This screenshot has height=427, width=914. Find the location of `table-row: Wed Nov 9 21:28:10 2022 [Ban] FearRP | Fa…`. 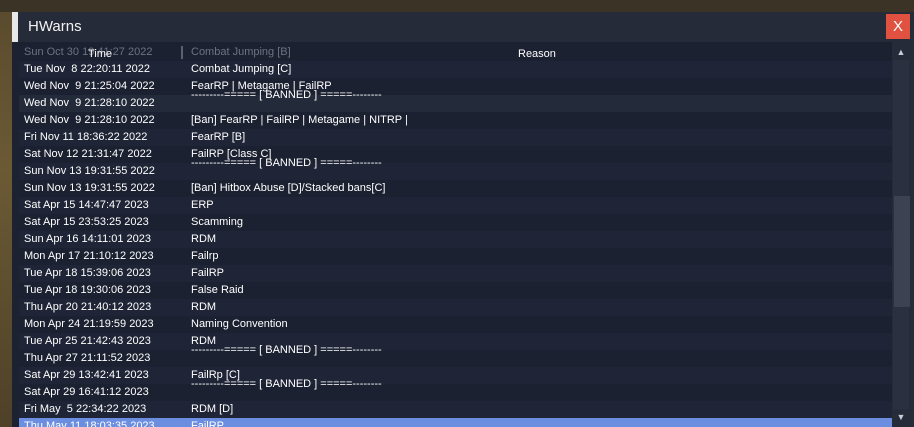

table-row: Wed Nov 9 21:28:10 2022 [Ban] FearRP | Fa… is located at coordinates (455, 120).